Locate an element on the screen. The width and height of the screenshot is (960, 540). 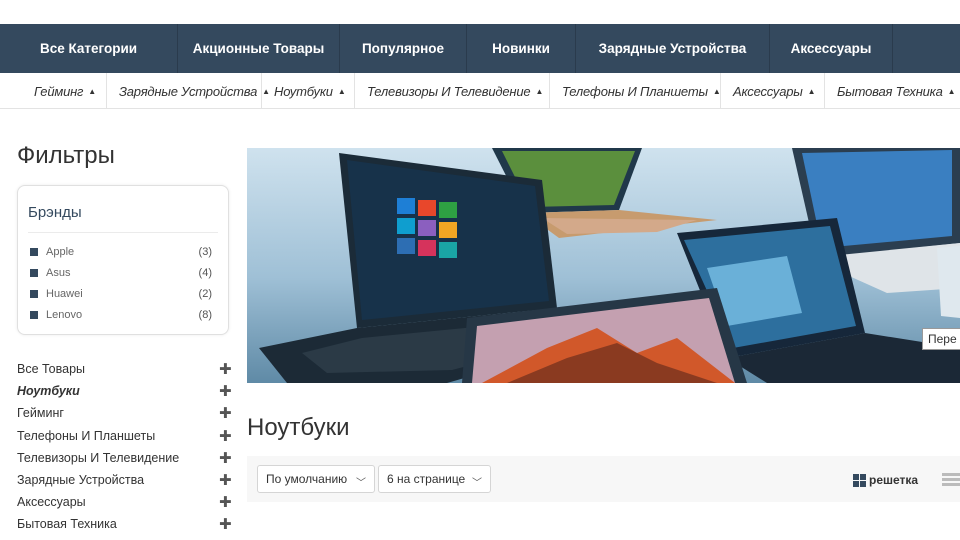
category-item-laptops: Ноутбуки ✚ is located at coordinates (124, 391).